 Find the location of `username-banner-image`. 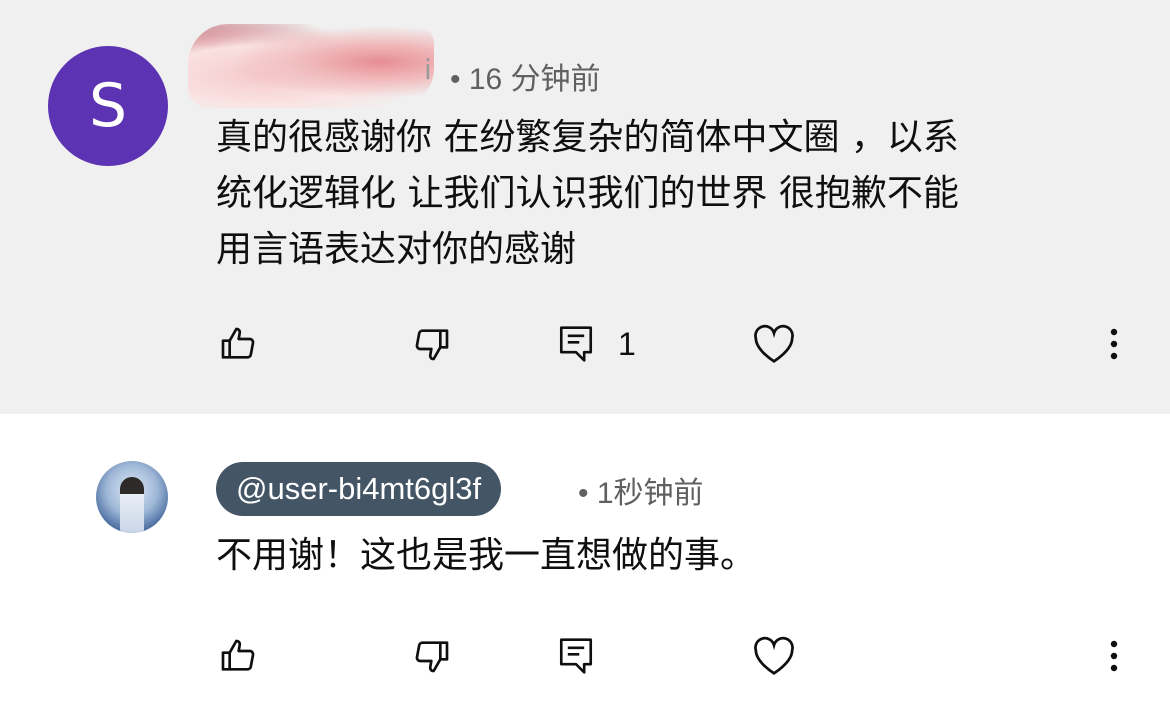

username-banner-image is located at coordinates (311, 66).